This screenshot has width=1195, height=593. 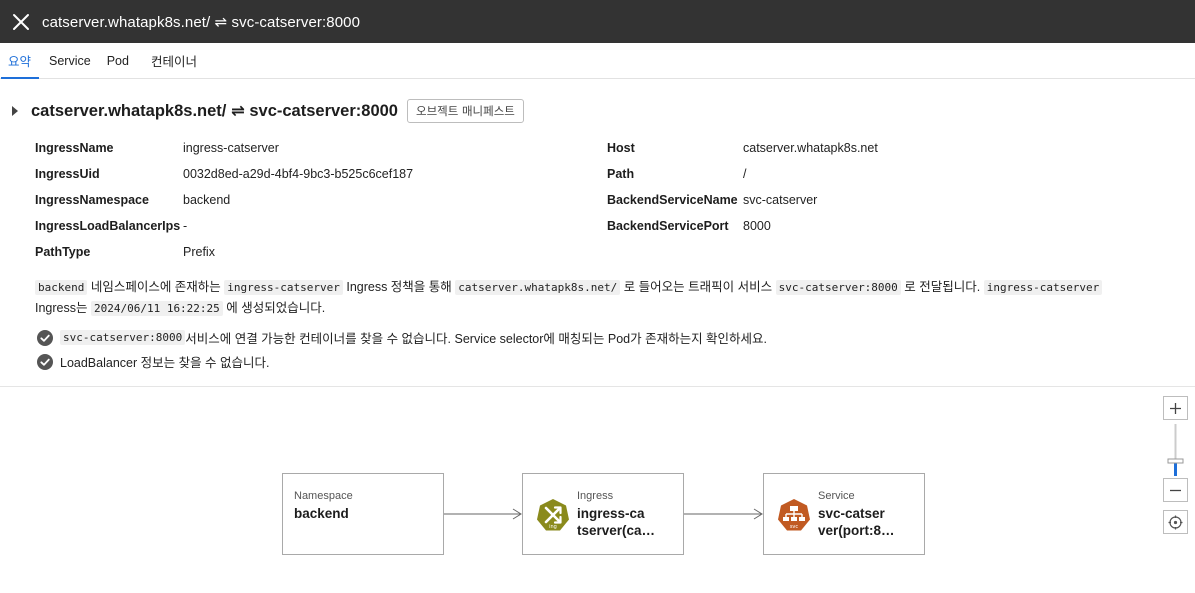 I want to click on node-name-line1: svc-catser, so click(x=851, y=513).